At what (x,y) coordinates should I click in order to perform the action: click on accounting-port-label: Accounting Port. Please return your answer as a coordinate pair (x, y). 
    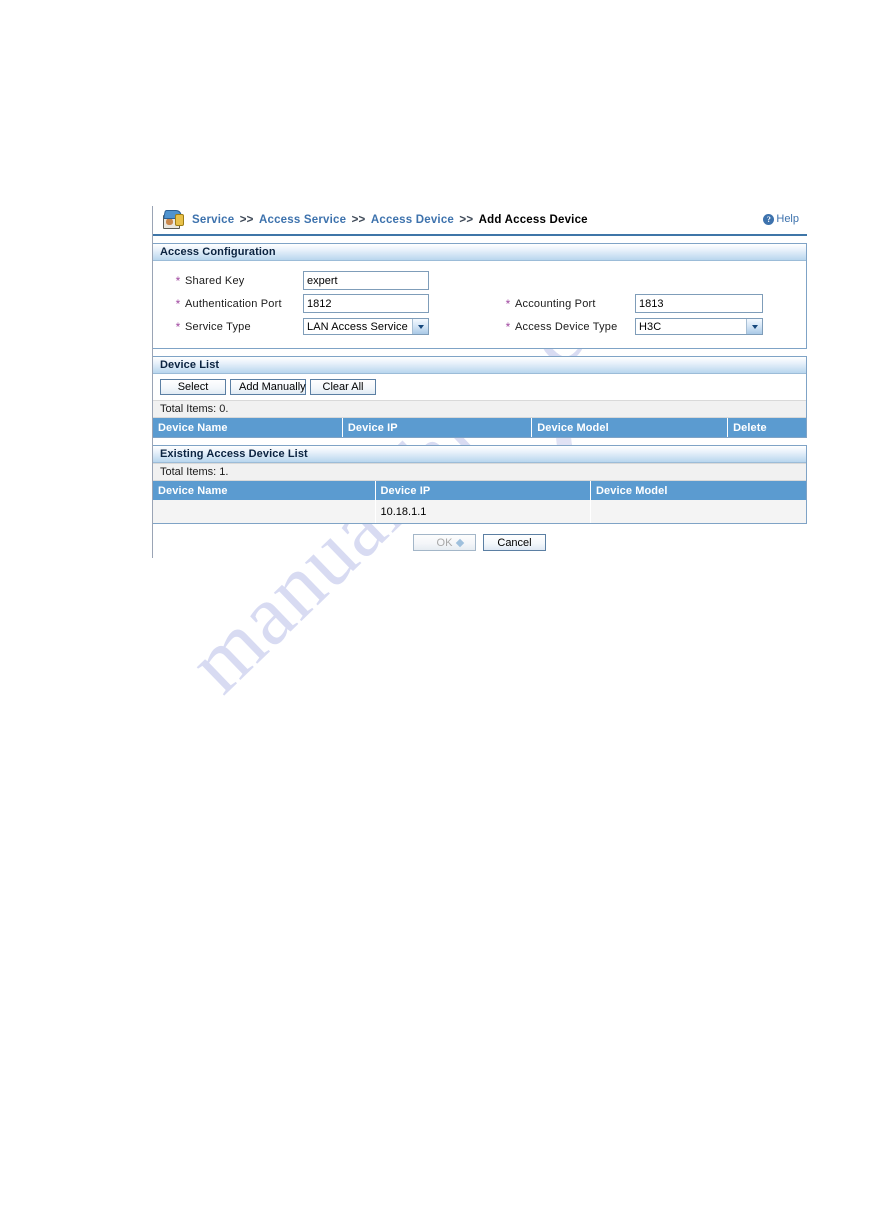
    Looking at the image, I should click on (555, 303).